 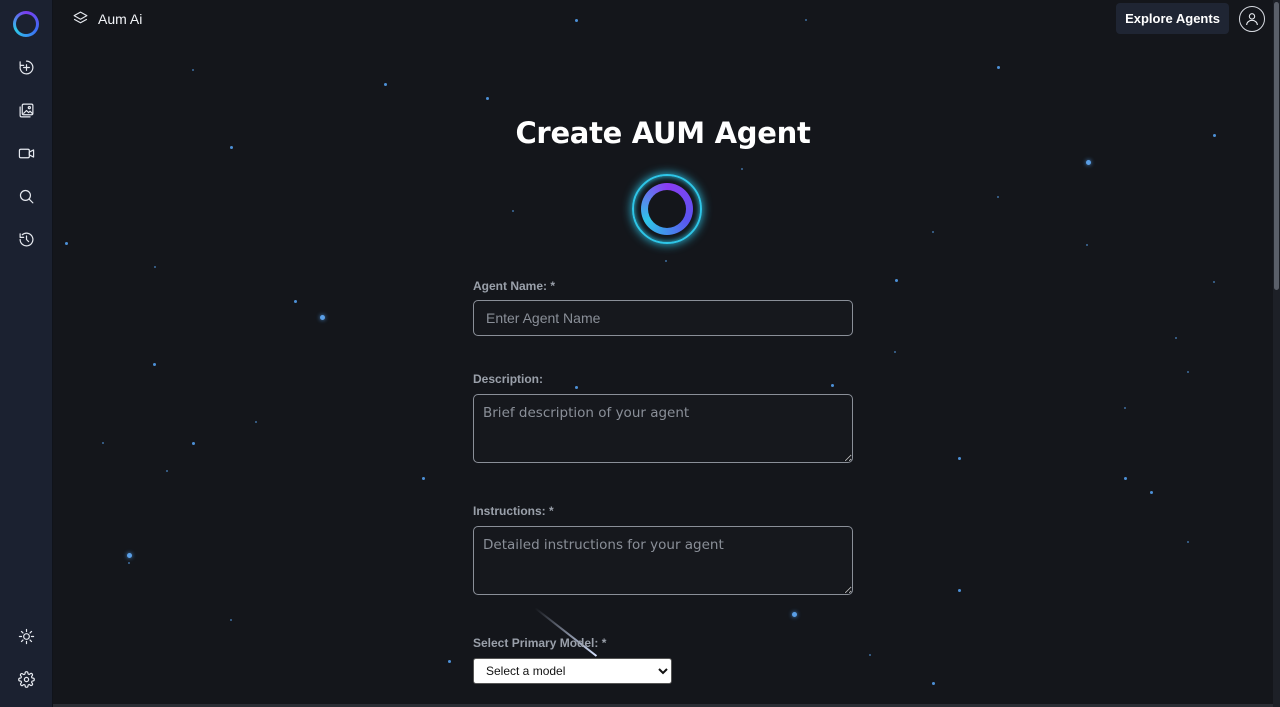 I want to click on agent-name-input, so click(x=663, y=318).